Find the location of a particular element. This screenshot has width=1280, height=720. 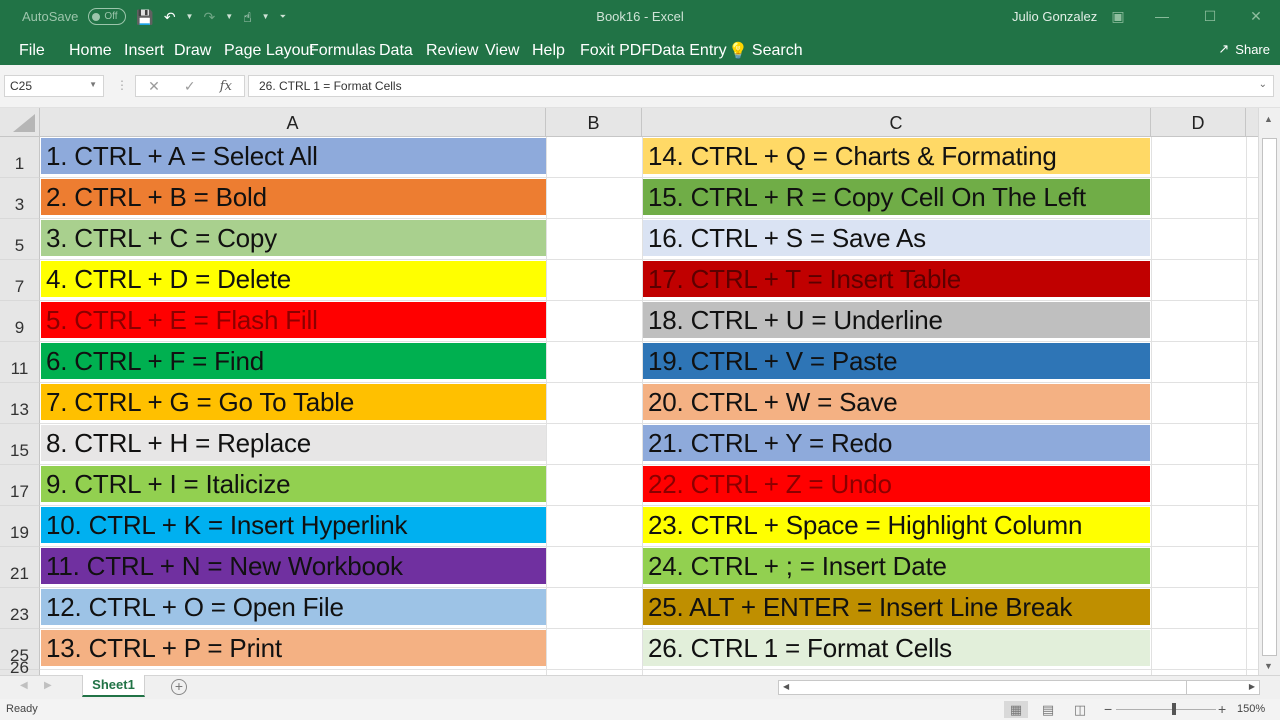

tab-page-layout: Page Layout is located at coordinates (269, 51).